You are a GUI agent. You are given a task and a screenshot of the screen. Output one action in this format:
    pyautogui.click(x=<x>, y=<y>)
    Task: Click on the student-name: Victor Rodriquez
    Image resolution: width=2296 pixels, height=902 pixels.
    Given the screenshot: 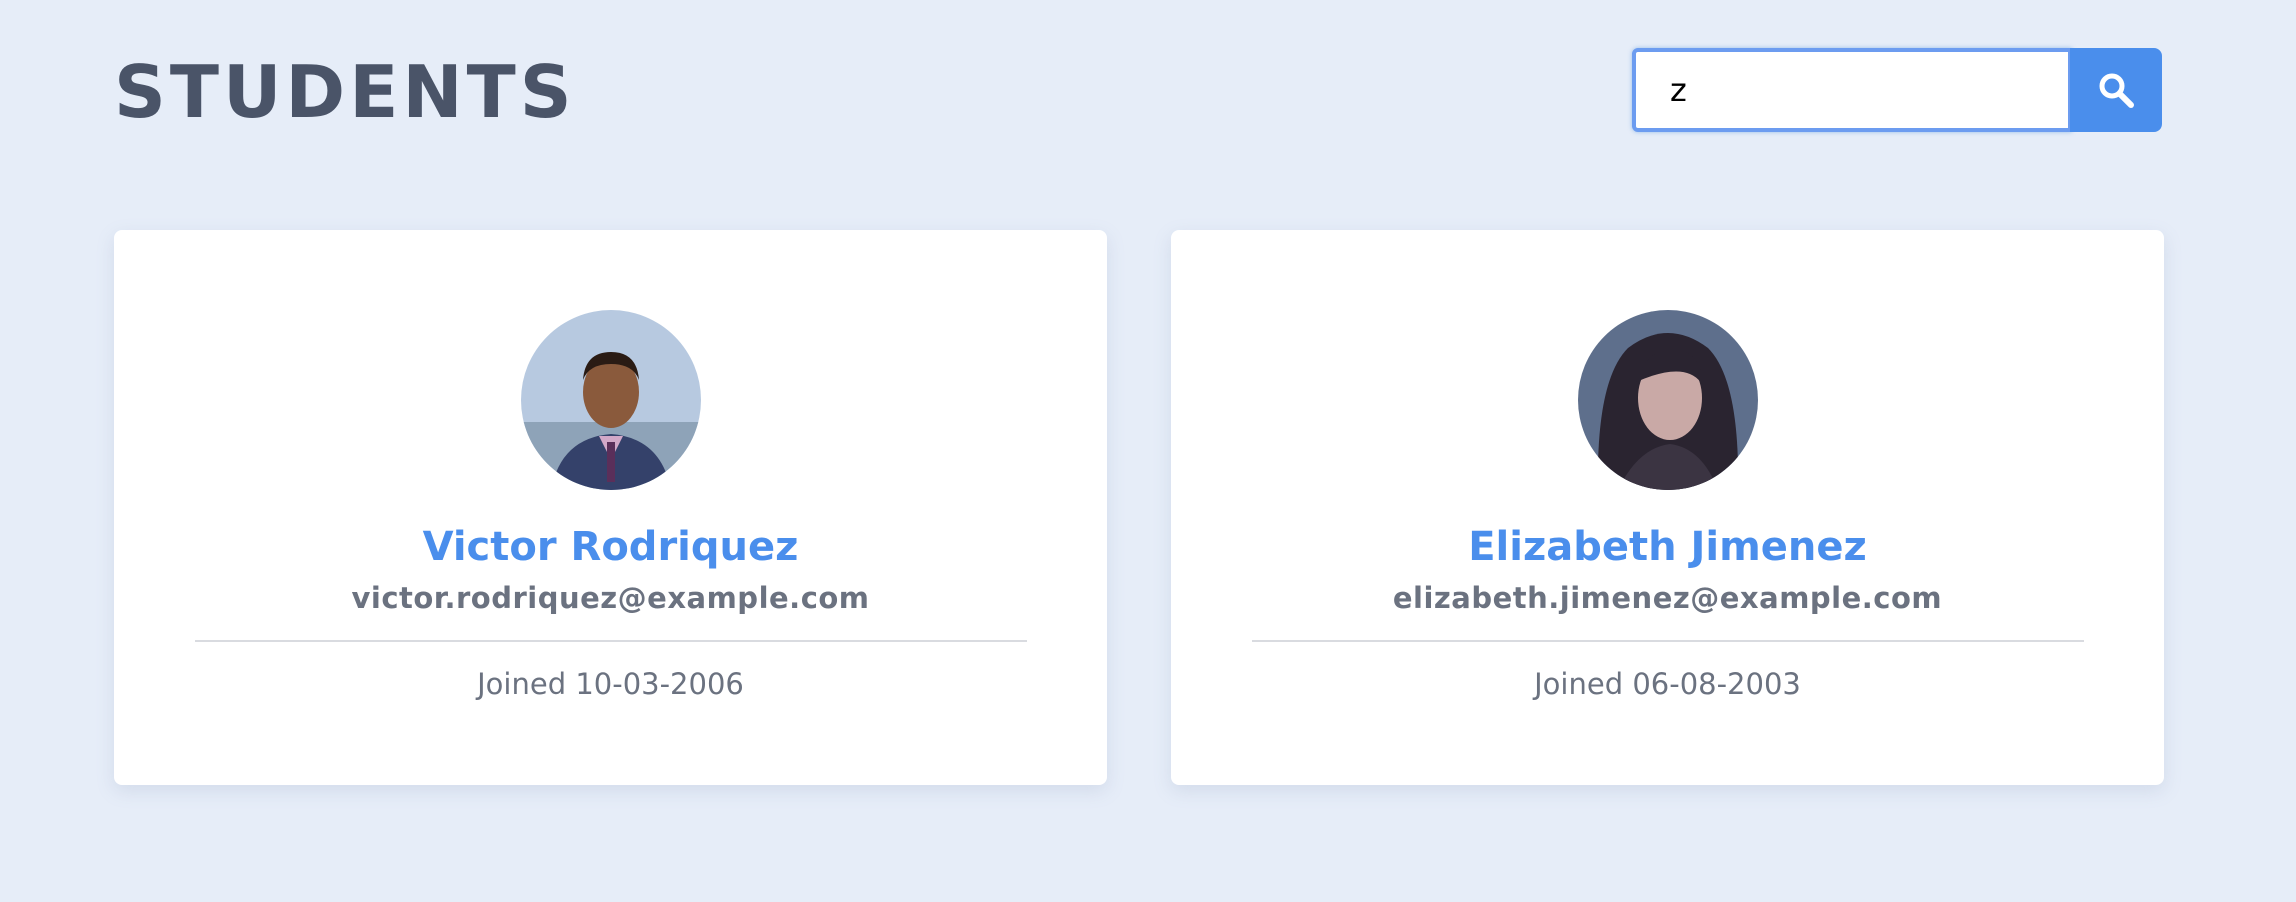 What is the action you would take?
    pyautogui.click(x=610, y=547)
    